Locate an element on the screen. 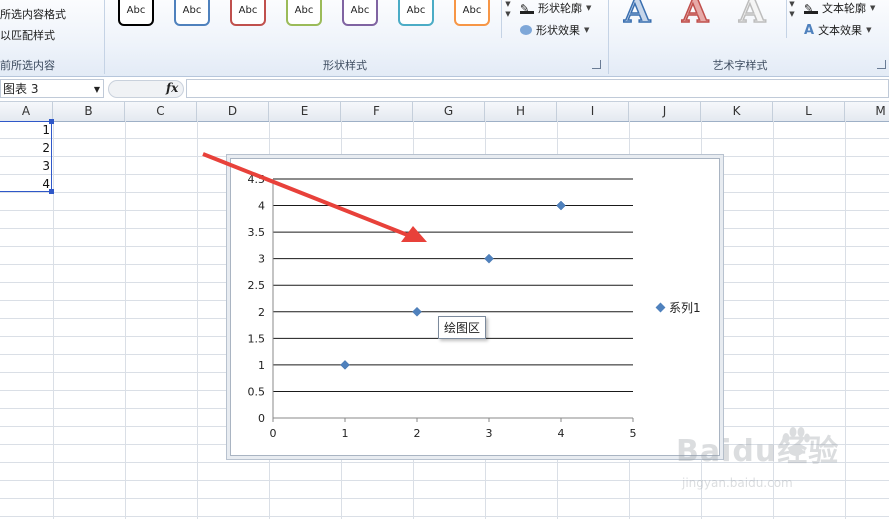 The width and height of the screenshot is (889, 519). text-effects-button: A 文本效果 ▼ is located at coordinates (837, 30).